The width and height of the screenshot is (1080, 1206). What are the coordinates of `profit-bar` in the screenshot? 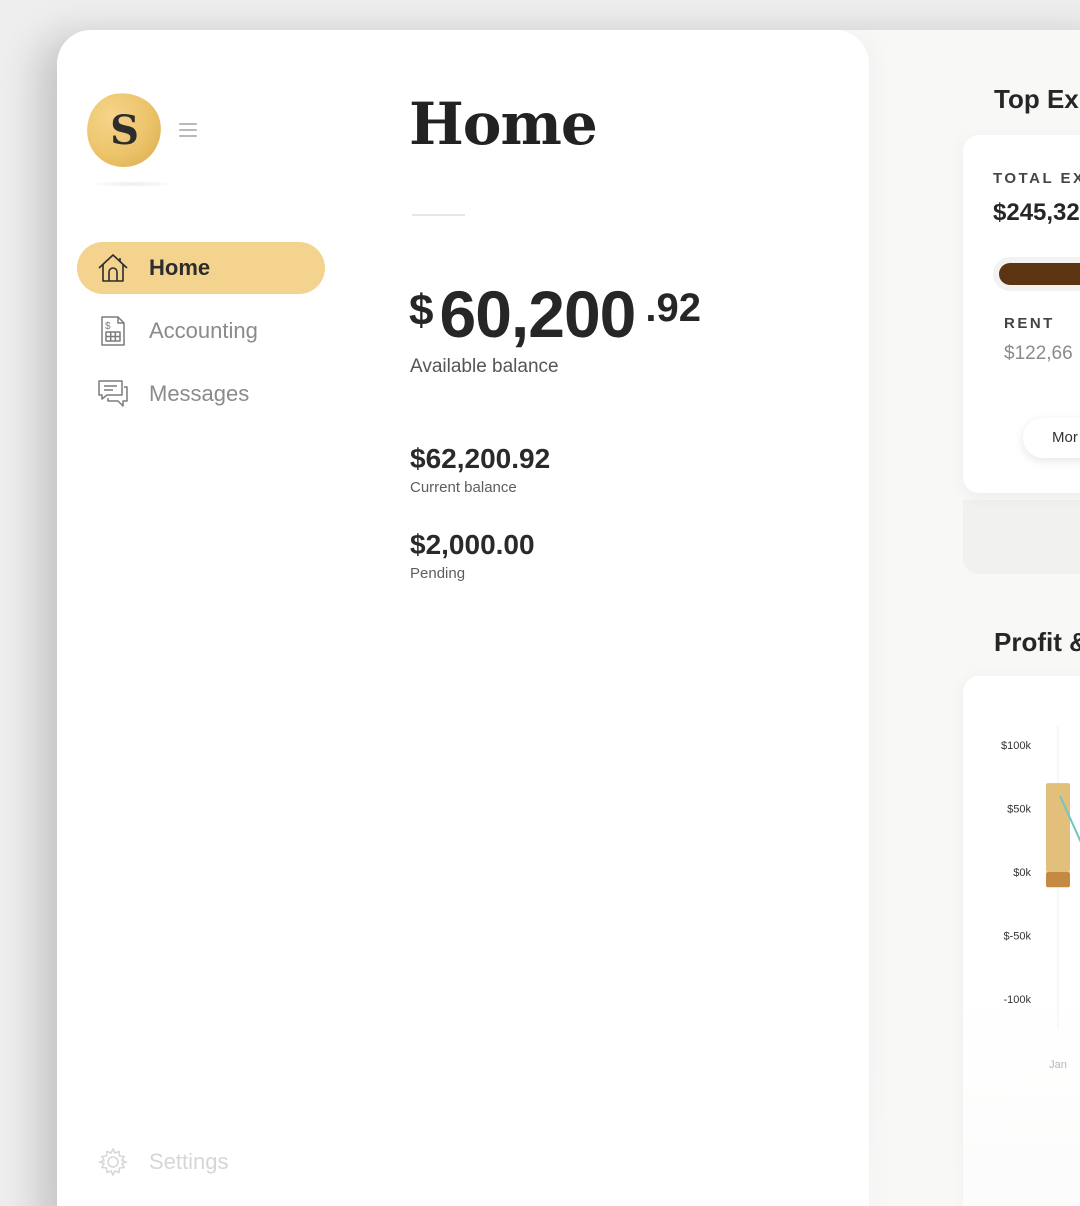 It's located at (1058, 827).